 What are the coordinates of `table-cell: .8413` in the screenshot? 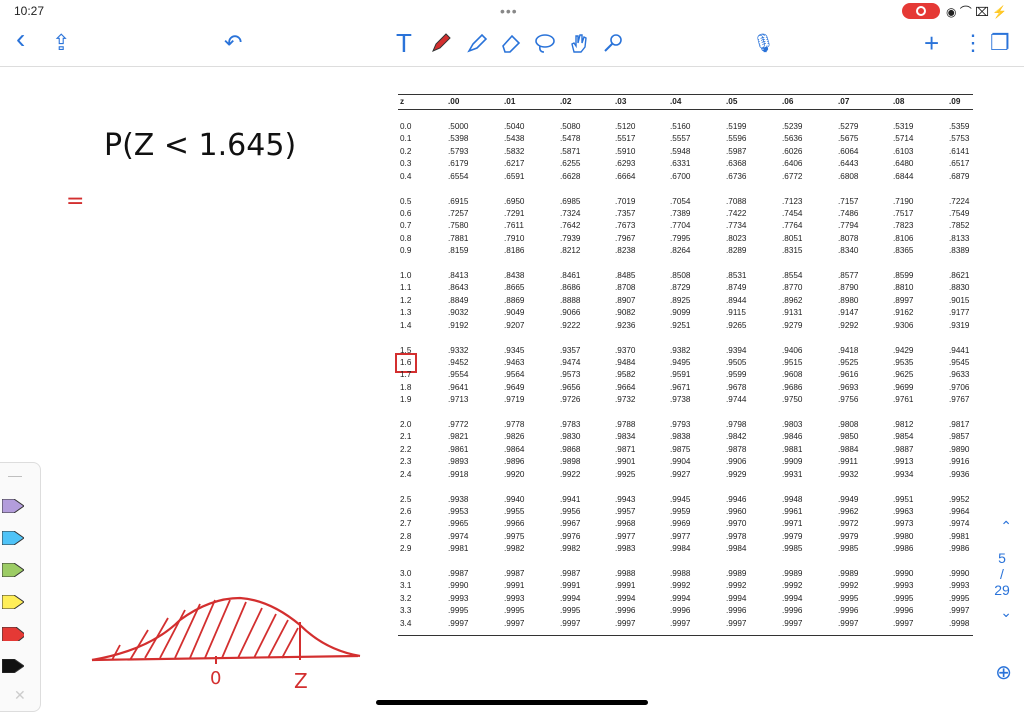 It's located at (458, 275).